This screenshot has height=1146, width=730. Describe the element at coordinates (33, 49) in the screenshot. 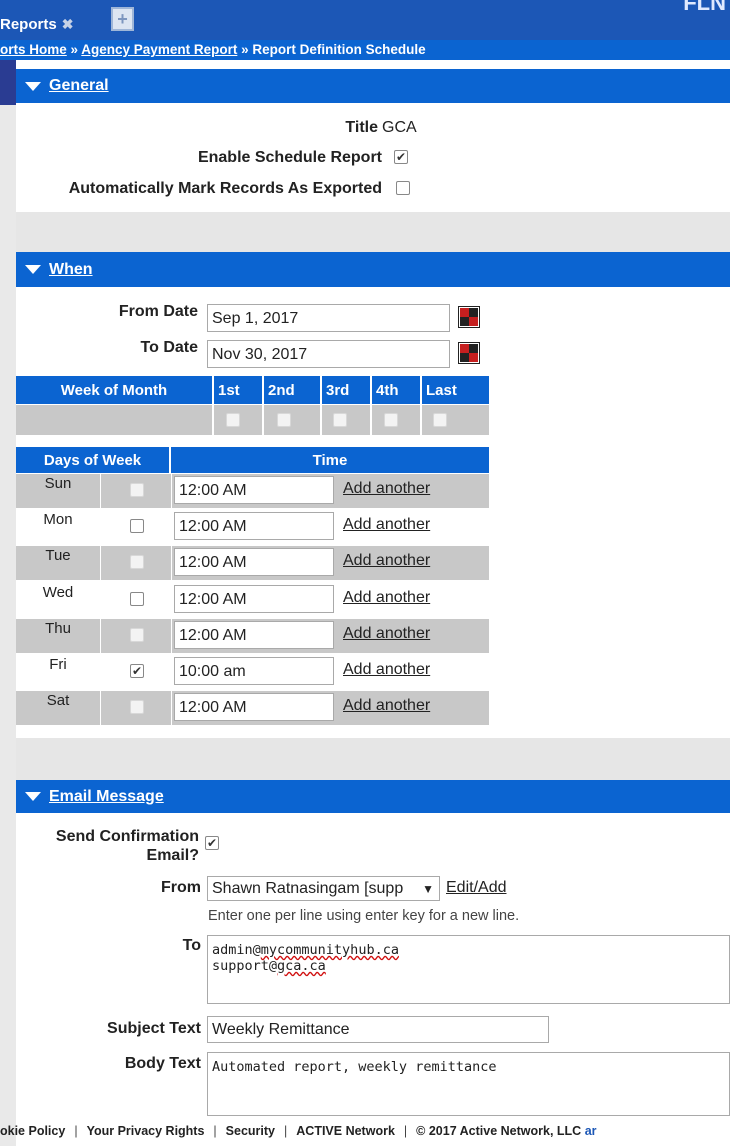

I see `breadcrumb-reports-home: orts Home` at that location.